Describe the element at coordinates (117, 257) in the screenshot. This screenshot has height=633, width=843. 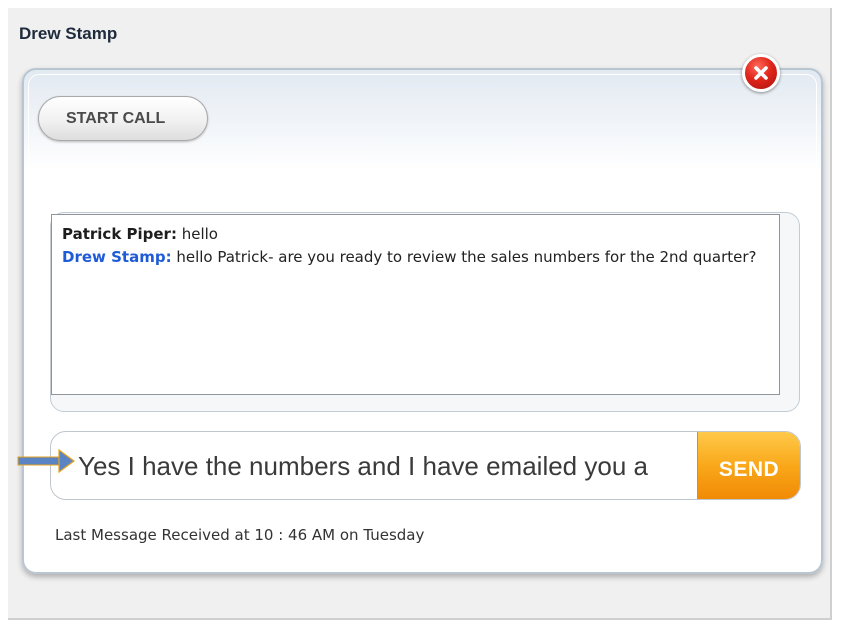
I see `message-sender: Drew Stamp:` at that location.